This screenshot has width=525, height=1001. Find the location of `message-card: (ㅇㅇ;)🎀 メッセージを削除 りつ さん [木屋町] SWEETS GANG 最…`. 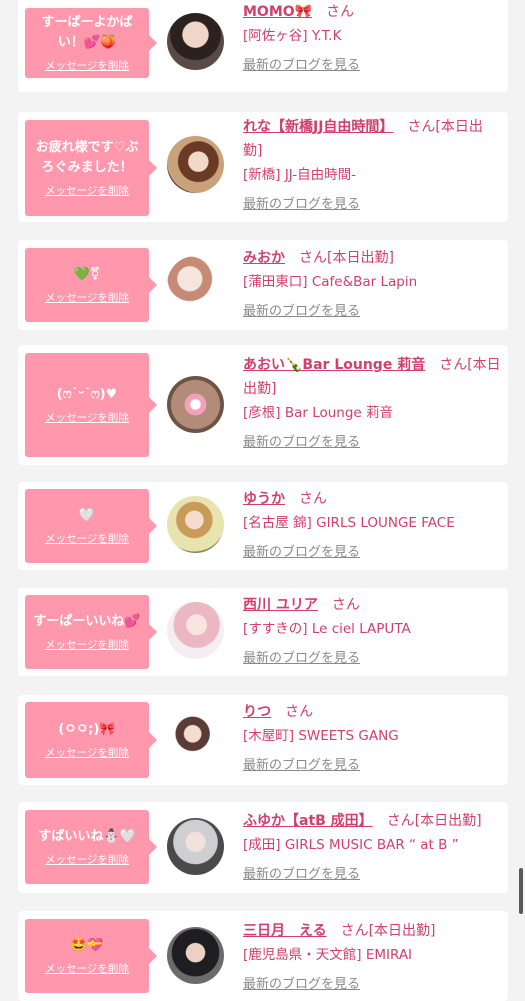

message-card: (ㅇㅇ;)🎀 メッセージを削除 りつ さん [木屋町] SWEETS GANG 最… is located at coordinates (263, 740).